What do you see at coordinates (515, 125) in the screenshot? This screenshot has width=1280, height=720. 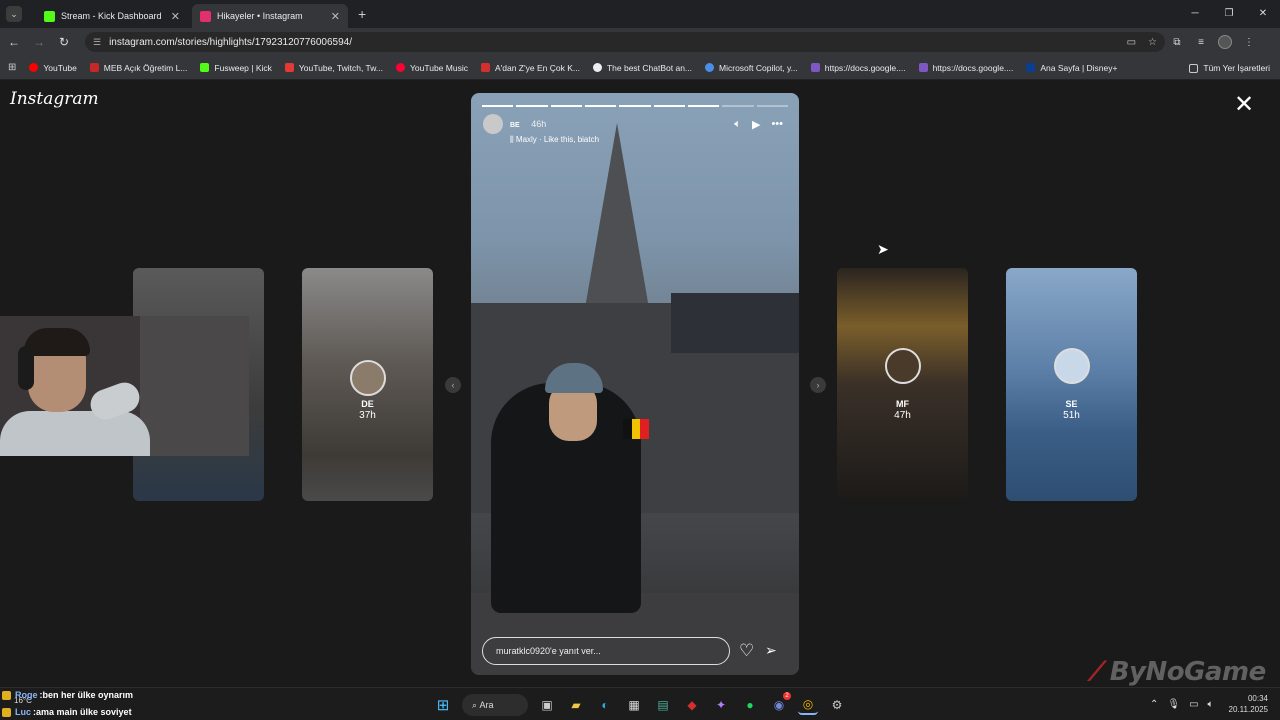 I see `story-username: BE` at bounding box center [515, 125].